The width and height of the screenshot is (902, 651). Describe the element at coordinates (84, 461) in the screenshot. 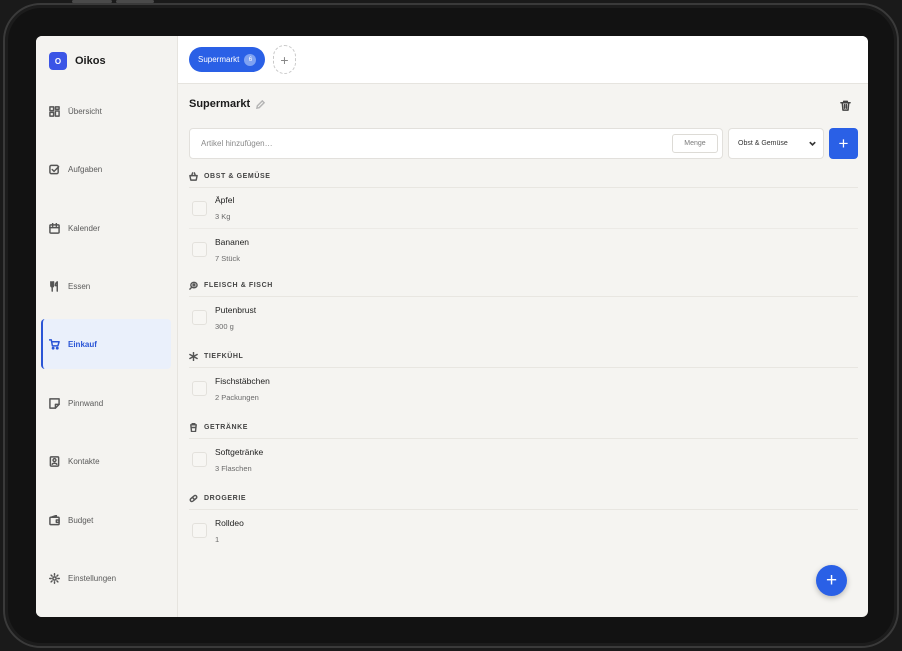

I see `sidebar-item-label: Kontakte` at that location.